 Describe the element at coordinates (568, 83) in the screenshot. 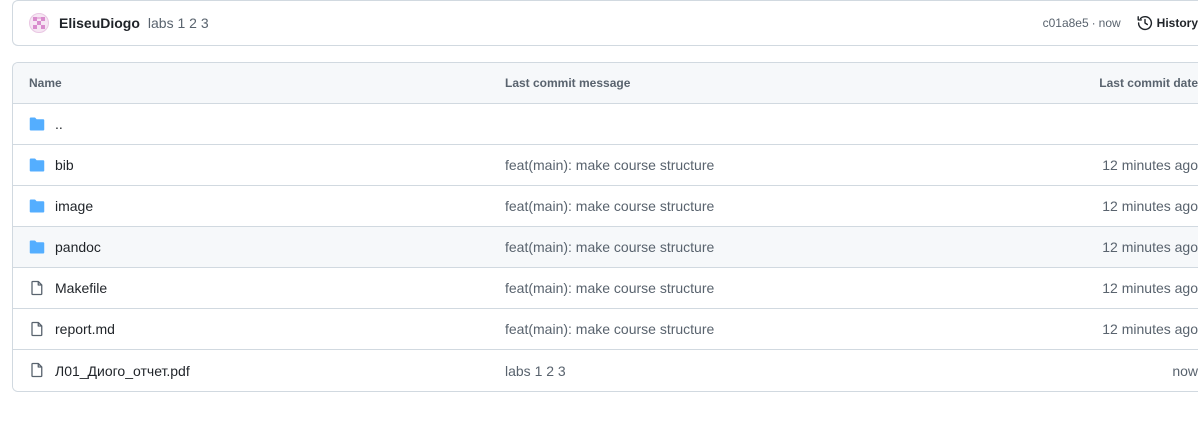

I see `header-message: Last commit message` at that location.